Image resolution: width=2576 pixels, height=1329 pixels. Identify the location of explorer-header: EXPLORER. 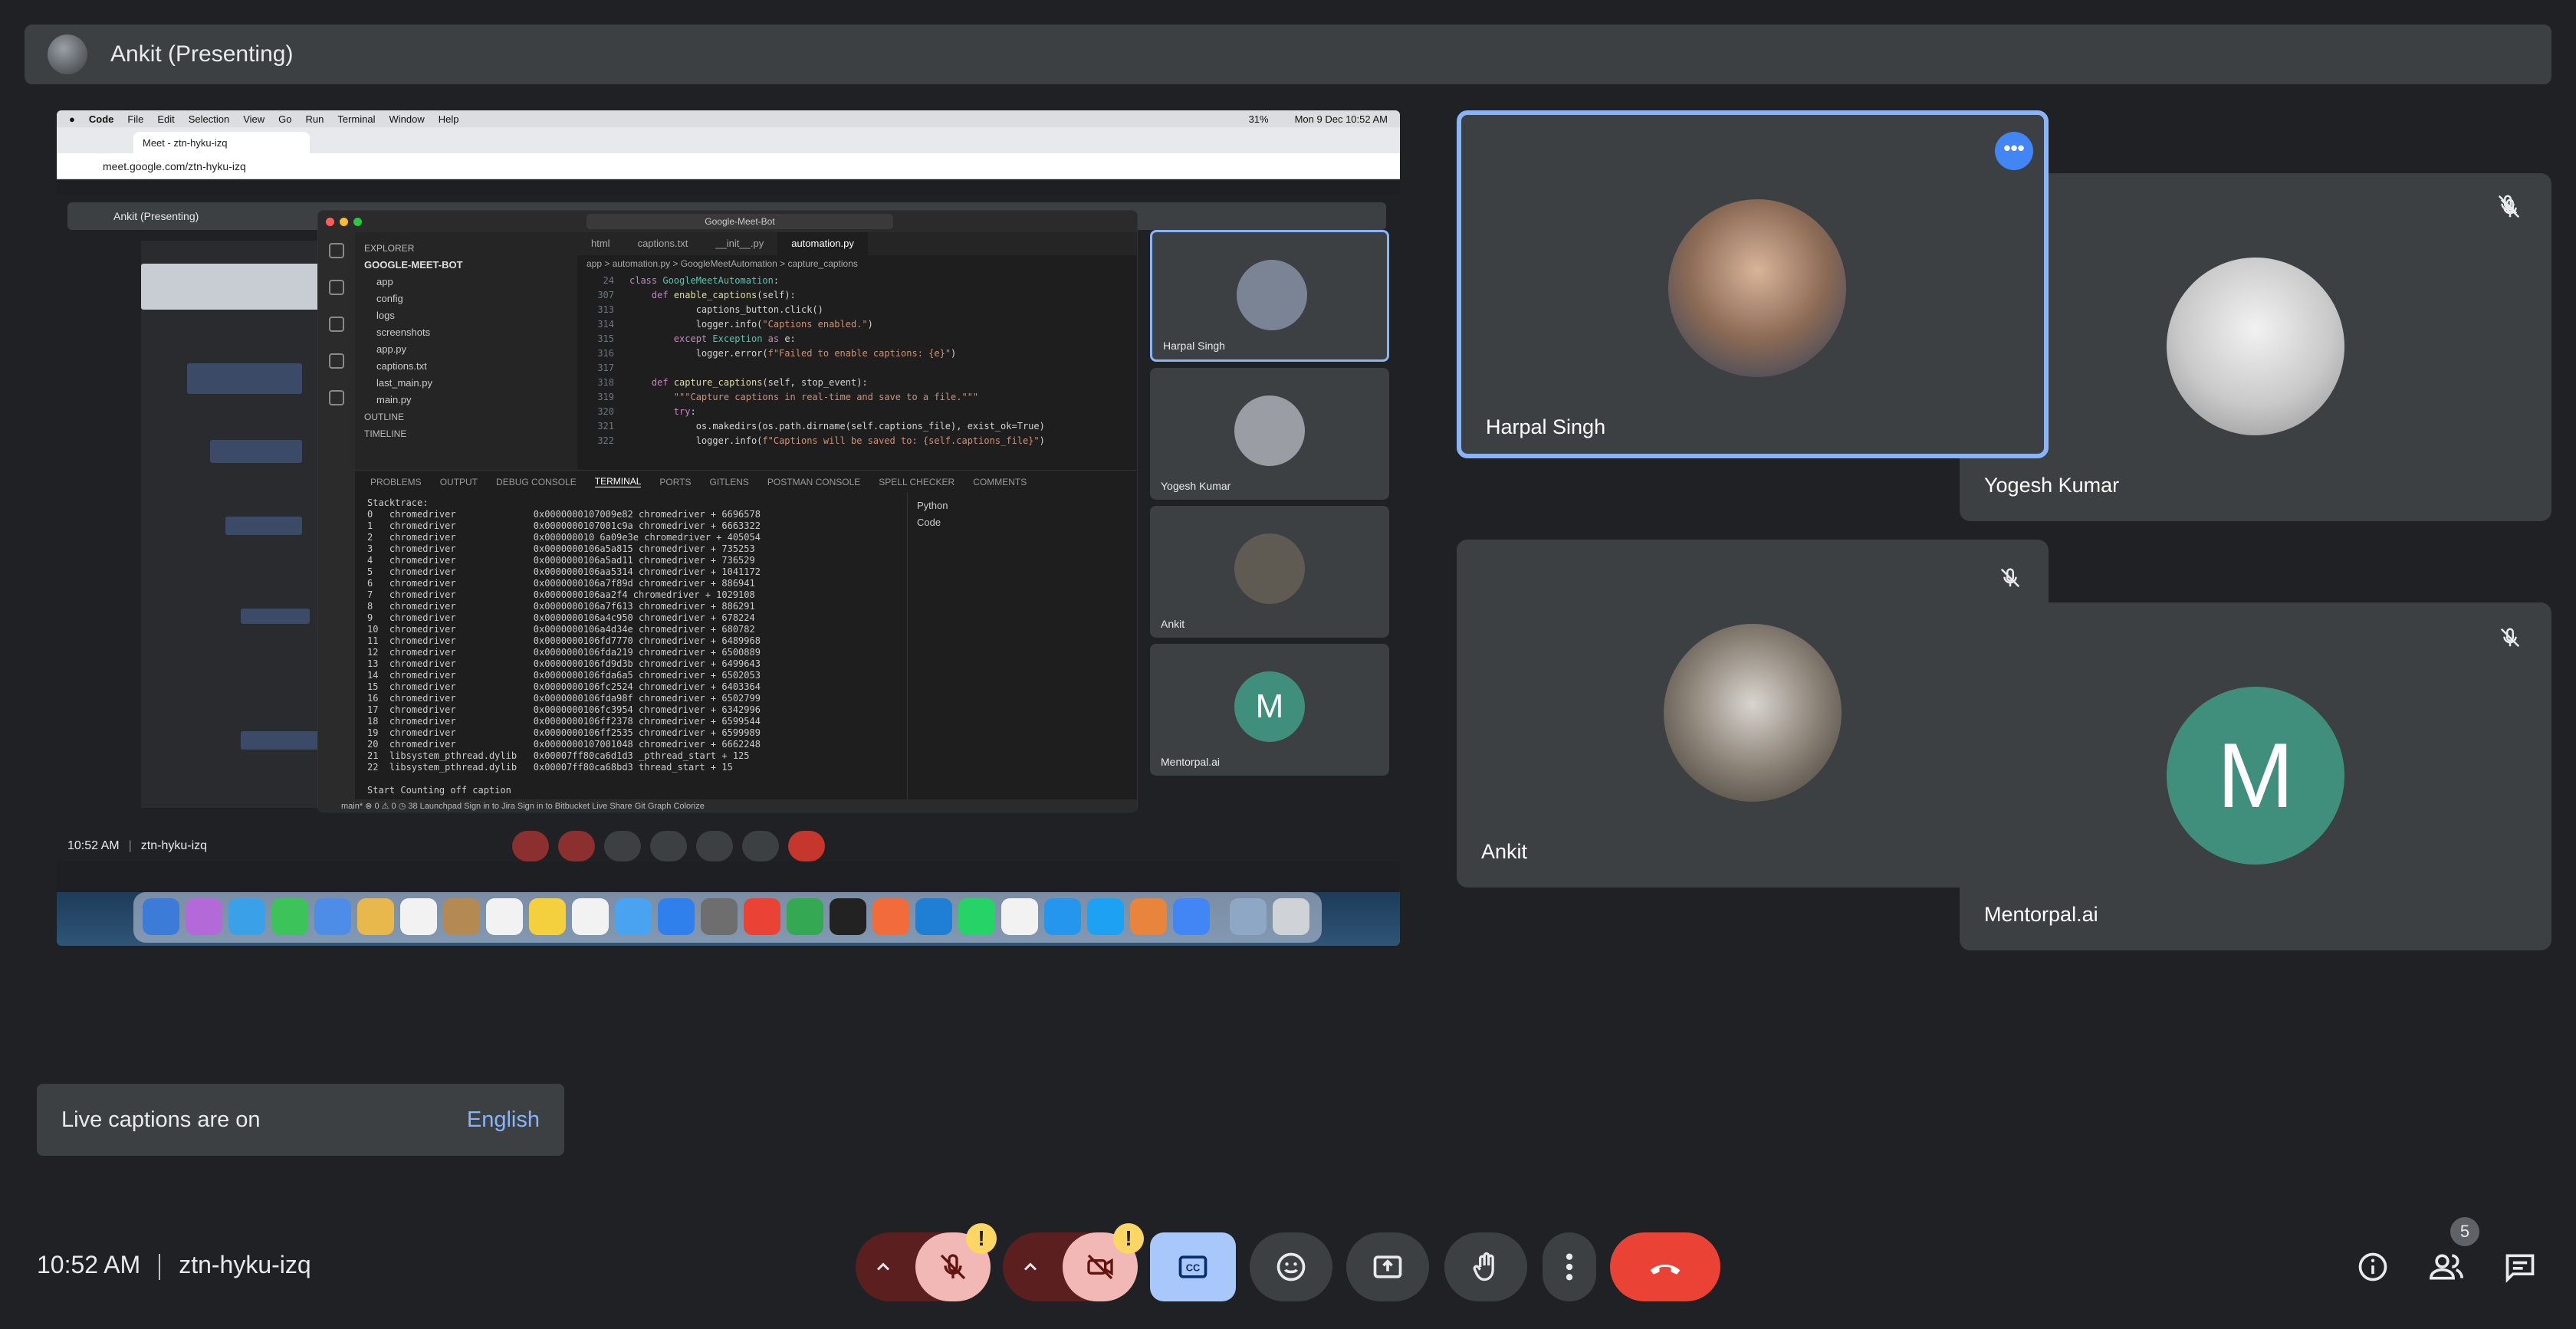
(389, 248).